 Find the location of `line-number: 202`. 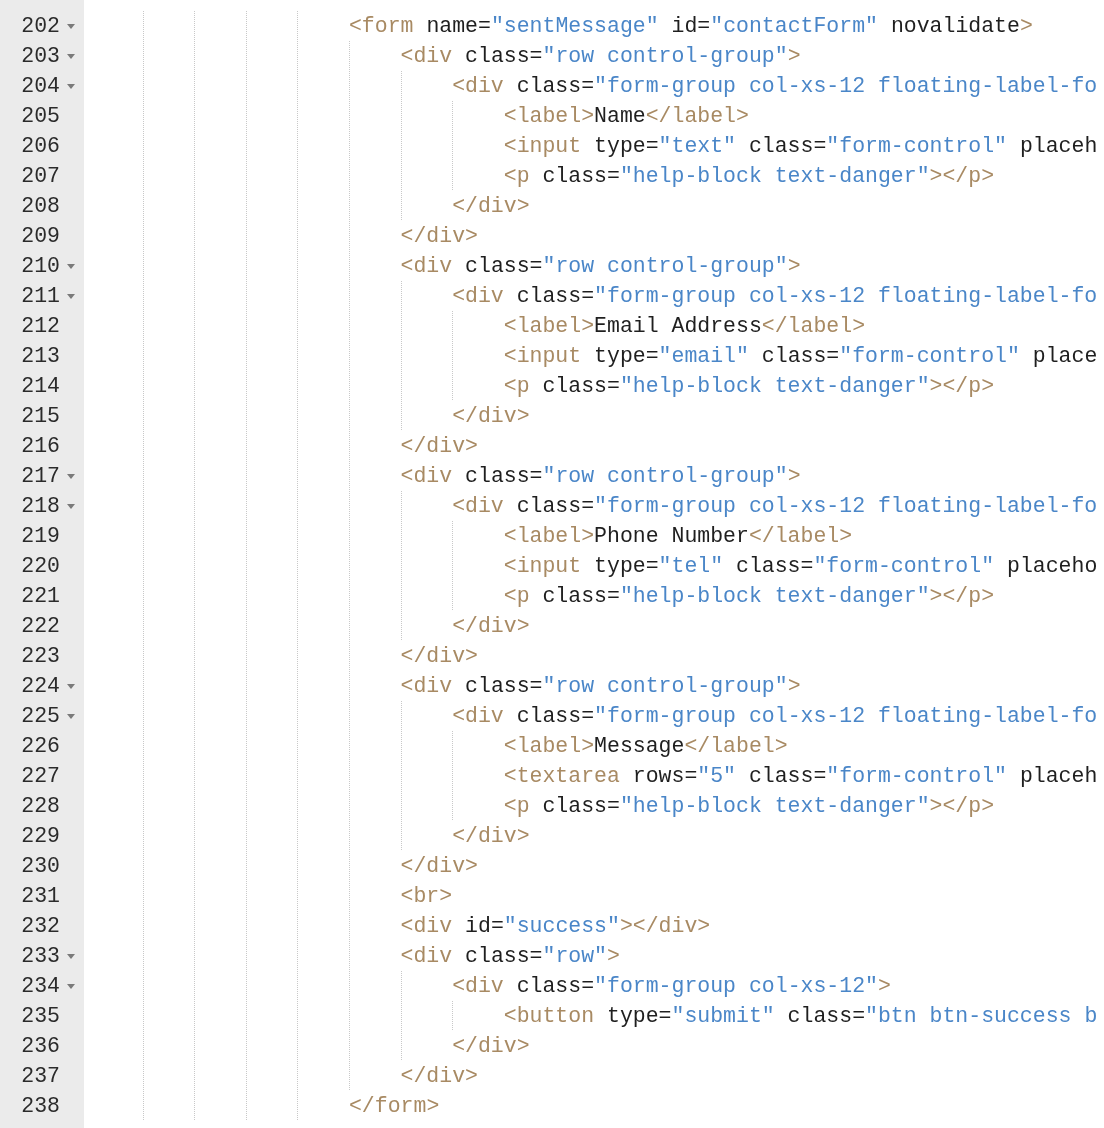

line-number: 202 is located at coordinates (40, 26).